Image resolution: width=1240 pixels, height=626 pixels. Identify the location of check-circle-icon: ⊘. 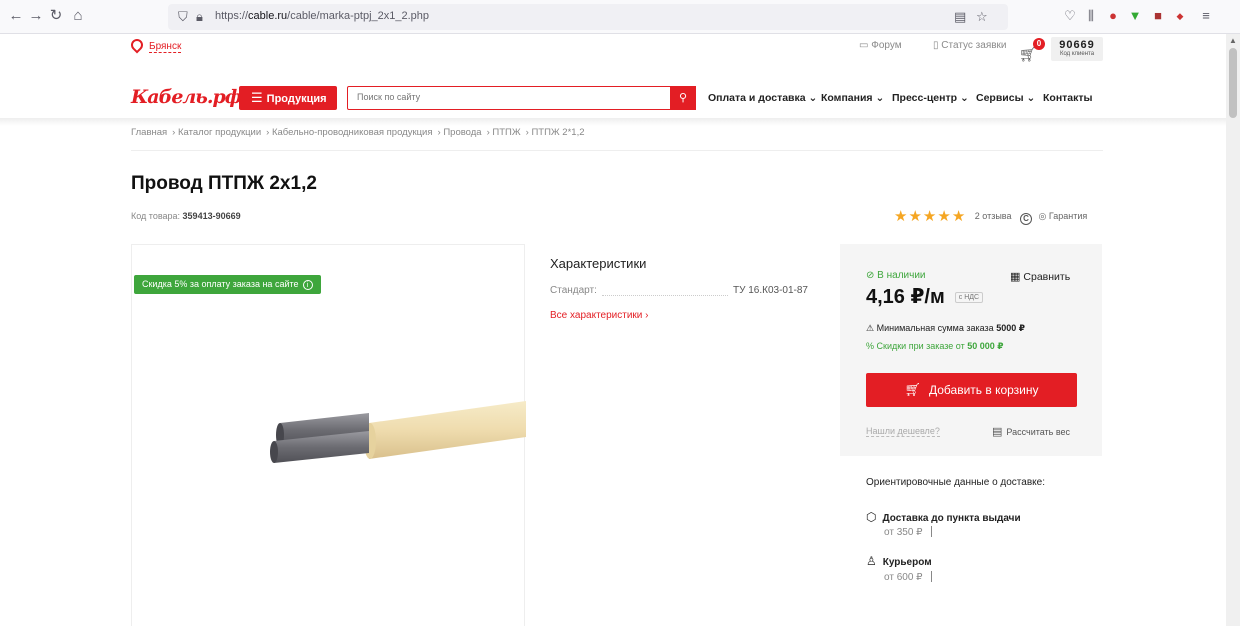
(872, 275).